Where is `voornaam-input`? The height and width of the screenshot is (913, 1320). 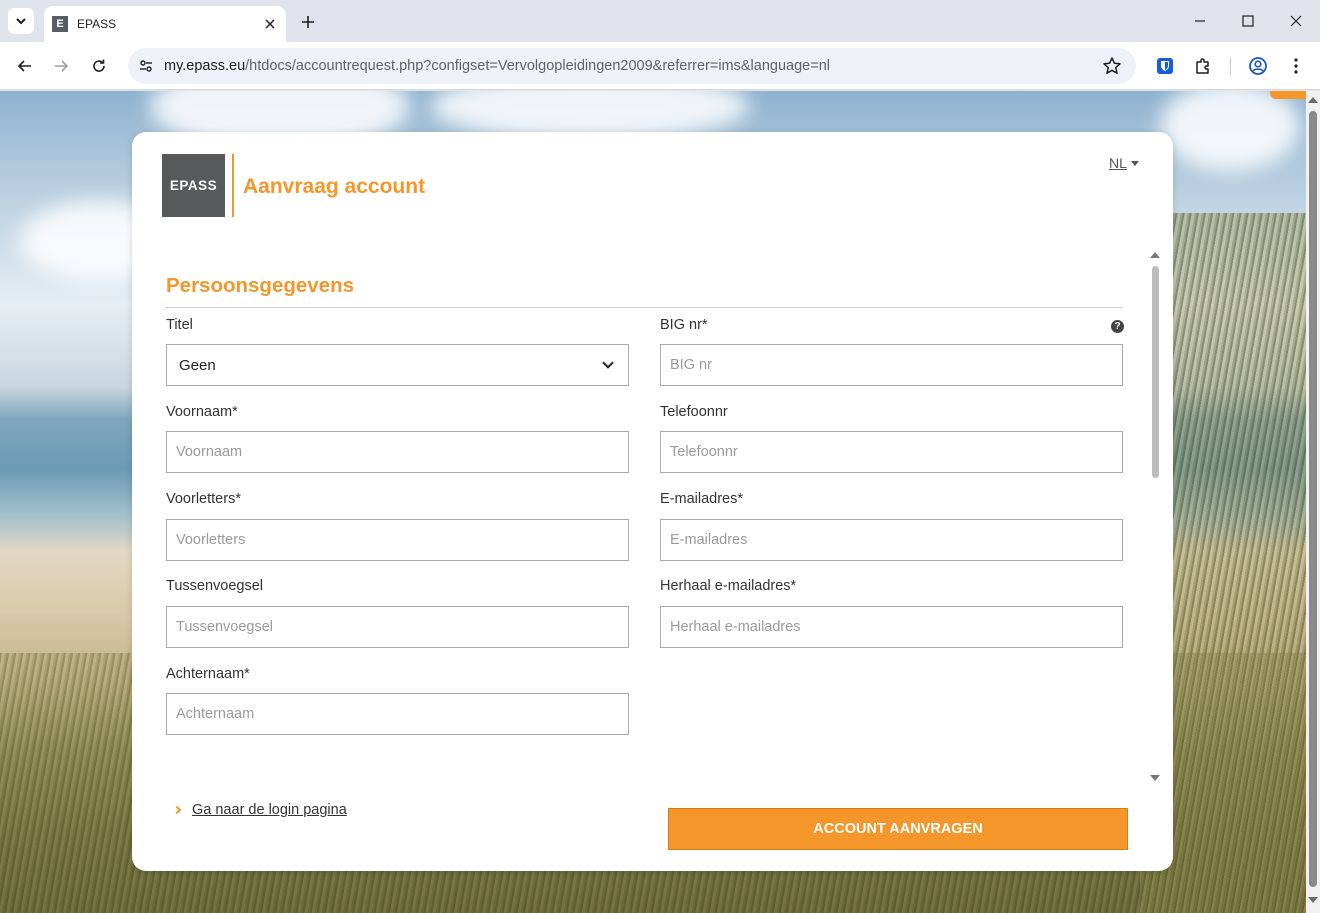 voornaam-input is located at coordinates (397, 452).